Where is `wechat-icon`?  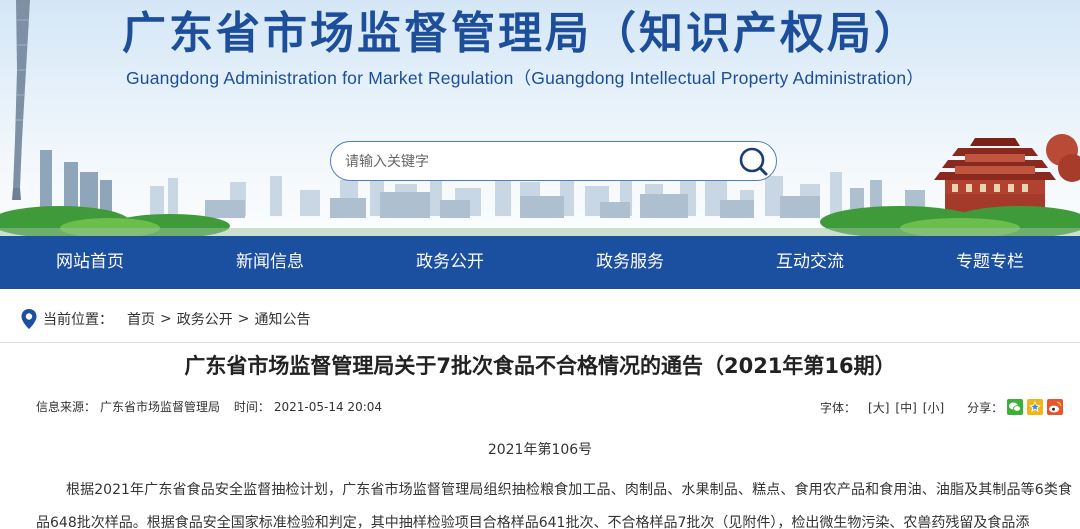
wechat-icon is located at coordinates (1015, 407).